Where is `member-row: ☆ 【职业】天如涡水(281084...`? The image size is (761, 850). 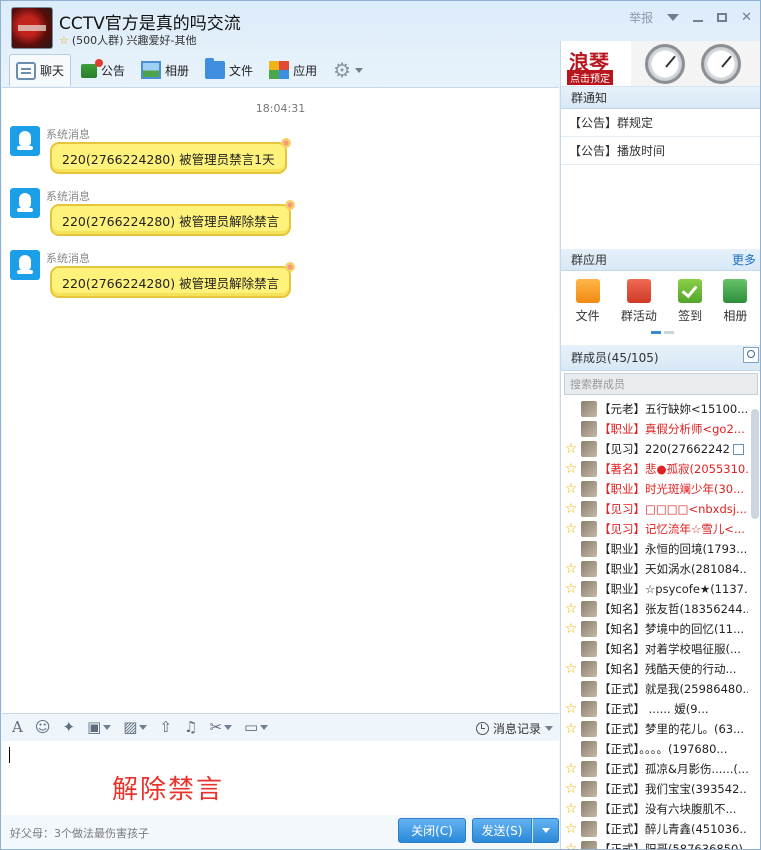
member-row: ☆ 【职业】天如涡水(281084... is located at coordinates (654, 569).